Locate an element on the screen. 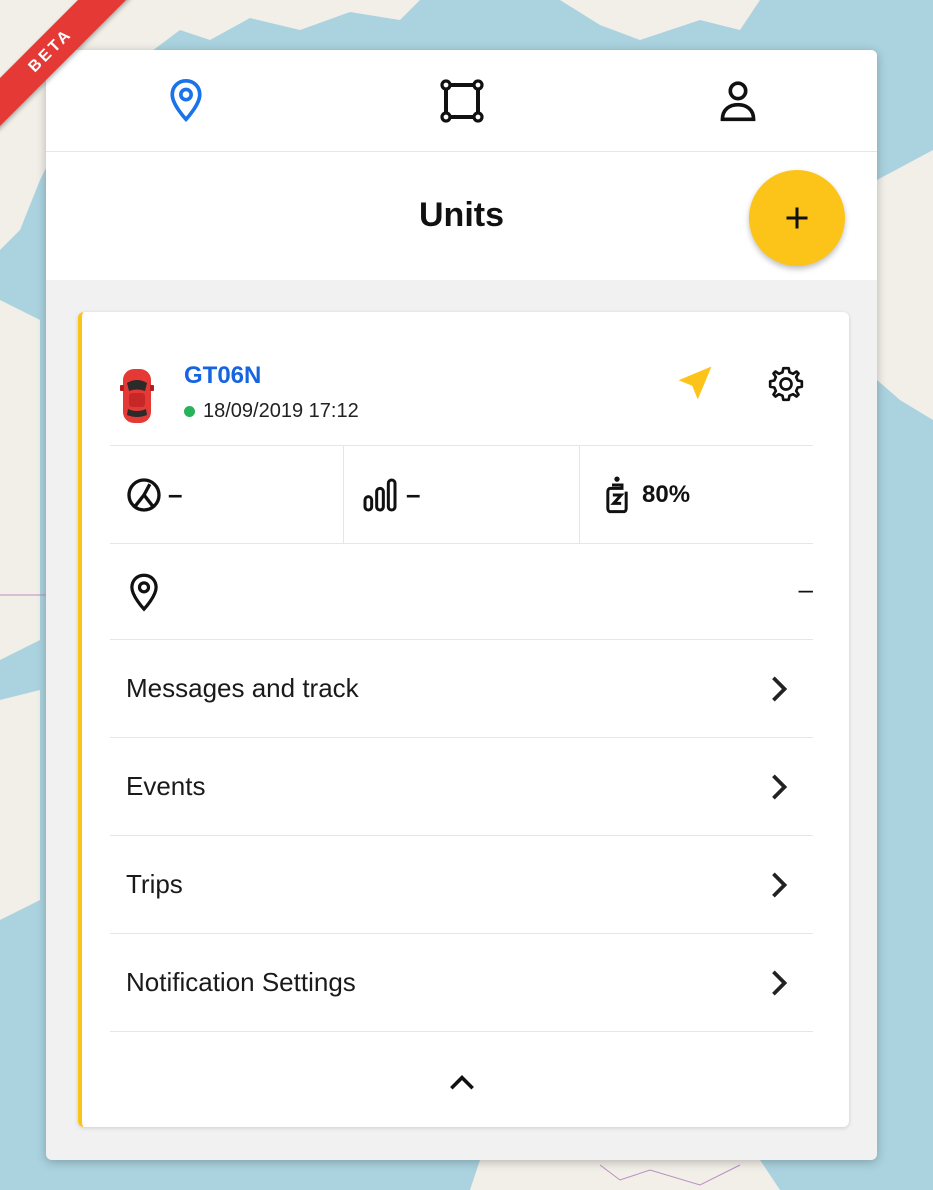  menu-item-notification-settings: Notification Settings is located at coordinates (461, 982).